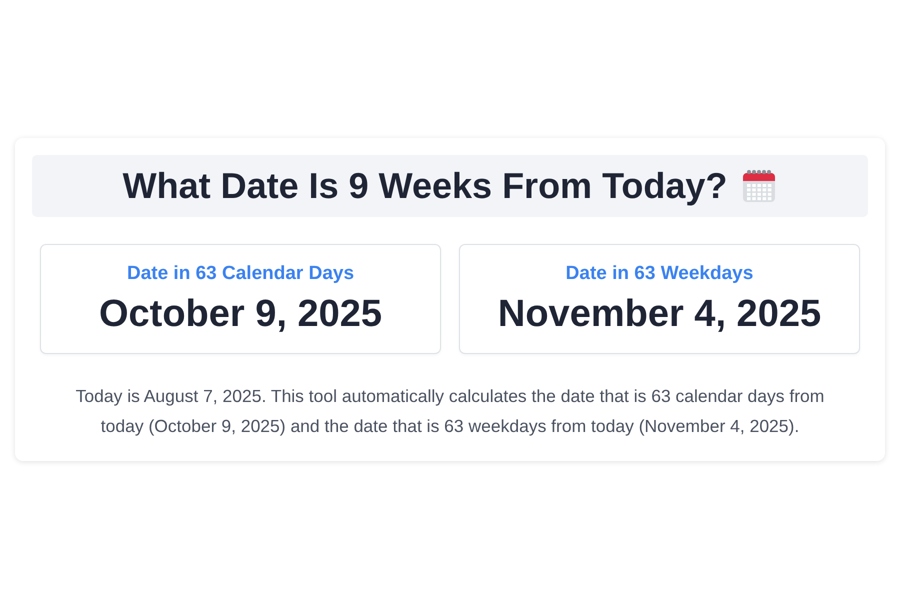 The image size is (900, 600). Describe the element at coordinates (660, 273) in the screenshot. I see `result-label: Date in 63 Weekdays` at that location.